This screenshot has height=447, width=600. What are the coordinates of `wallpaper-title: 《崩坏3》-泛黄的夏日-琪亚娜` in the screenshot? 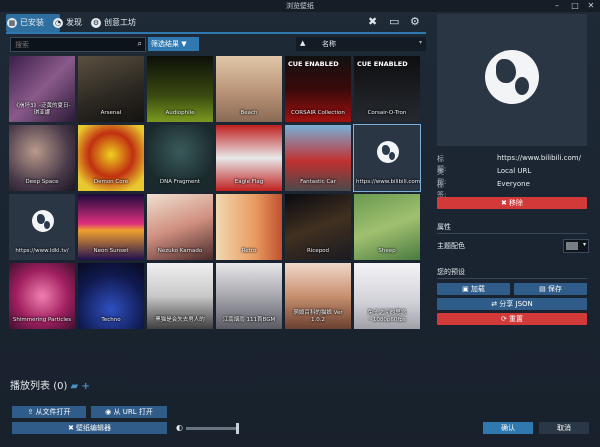 It's located at (42, 109).